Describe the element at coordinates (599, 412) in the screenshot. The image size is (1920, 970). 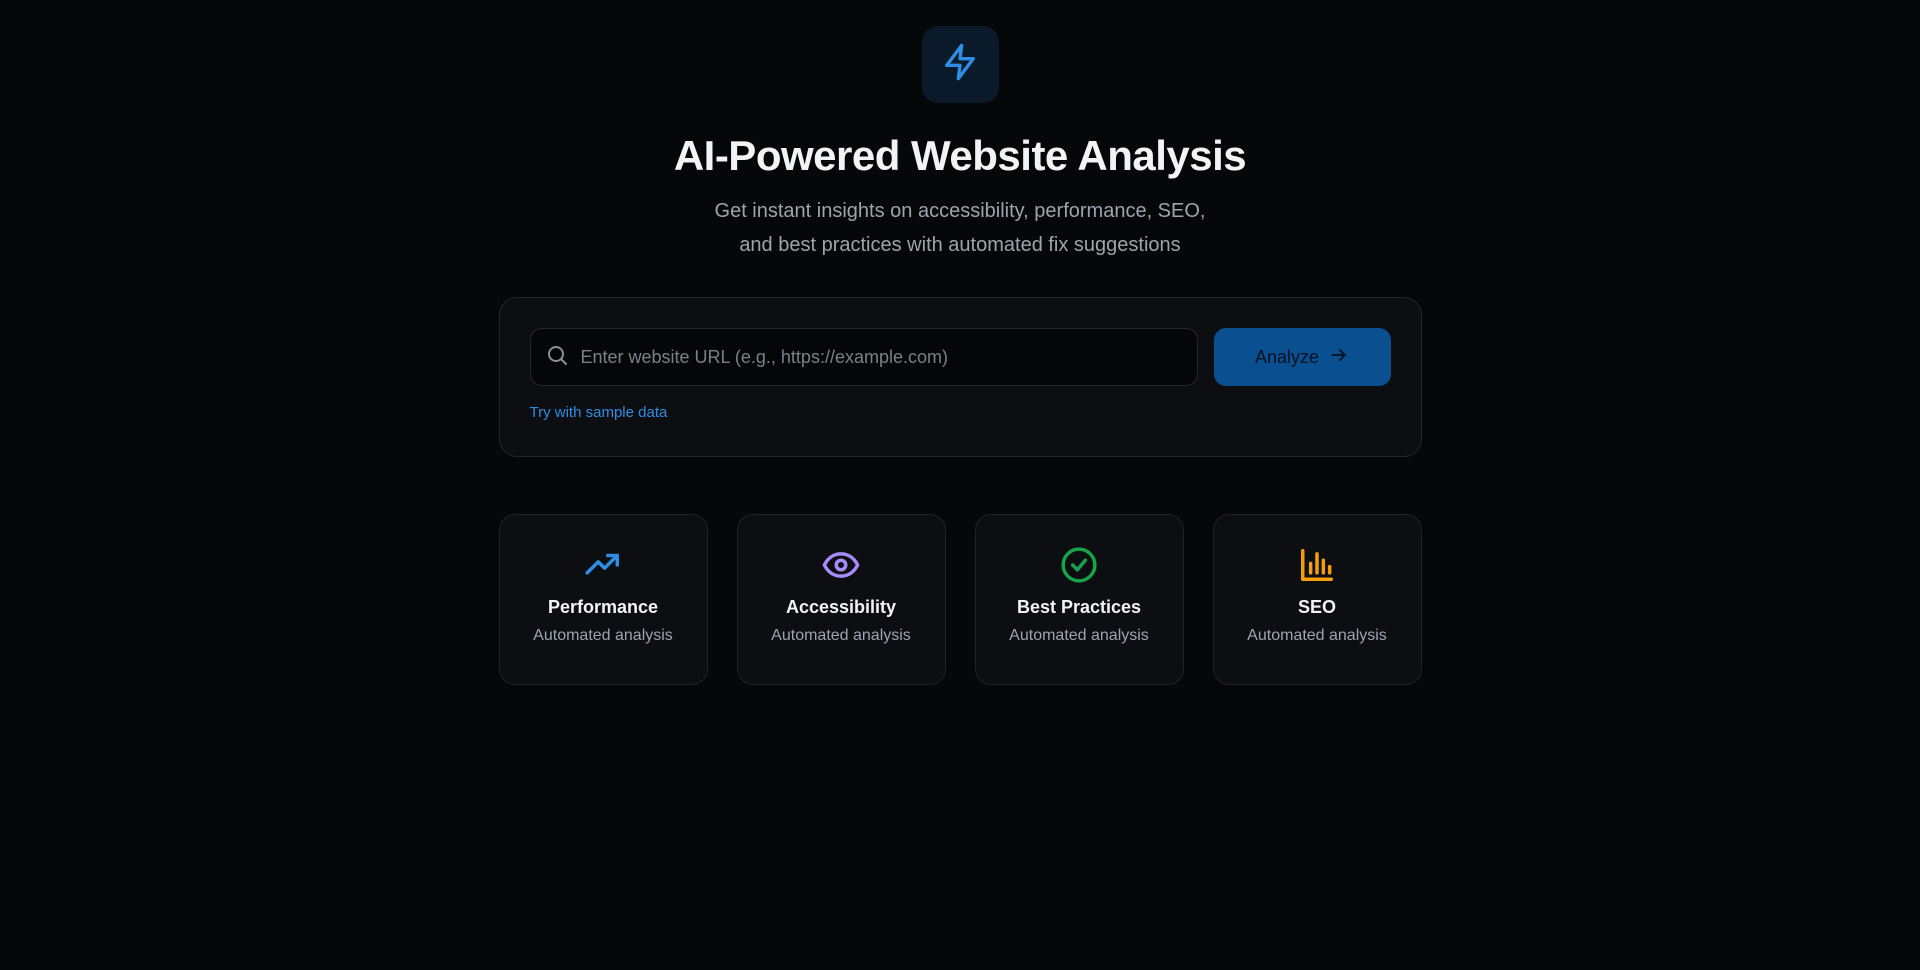
I see `sample-data-link: Try with sample data` at that location.